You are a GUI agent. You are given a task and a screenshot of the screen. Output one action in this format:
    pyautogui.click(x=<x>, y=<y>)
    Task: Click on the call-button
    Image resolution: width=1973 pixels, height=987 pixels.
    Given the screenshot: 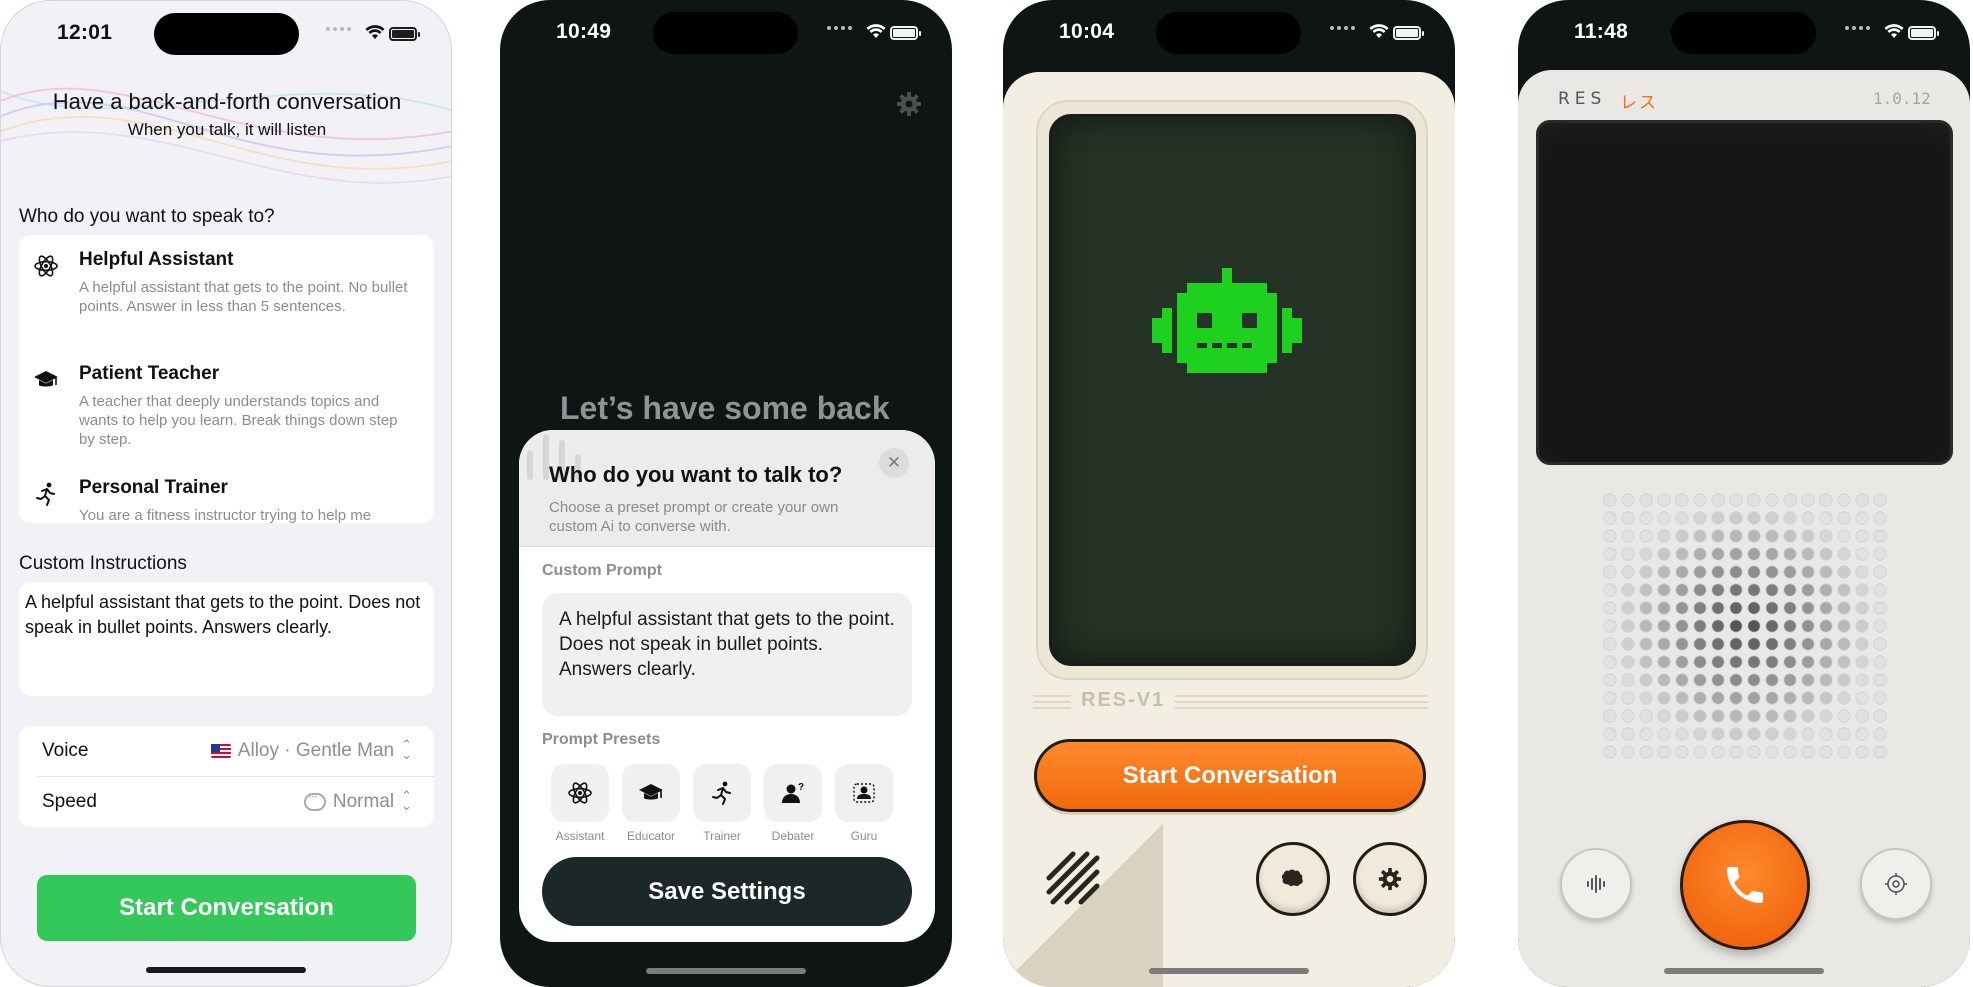 What is the action you would take?
    pyautogui.click(x=1745, y=885)
    